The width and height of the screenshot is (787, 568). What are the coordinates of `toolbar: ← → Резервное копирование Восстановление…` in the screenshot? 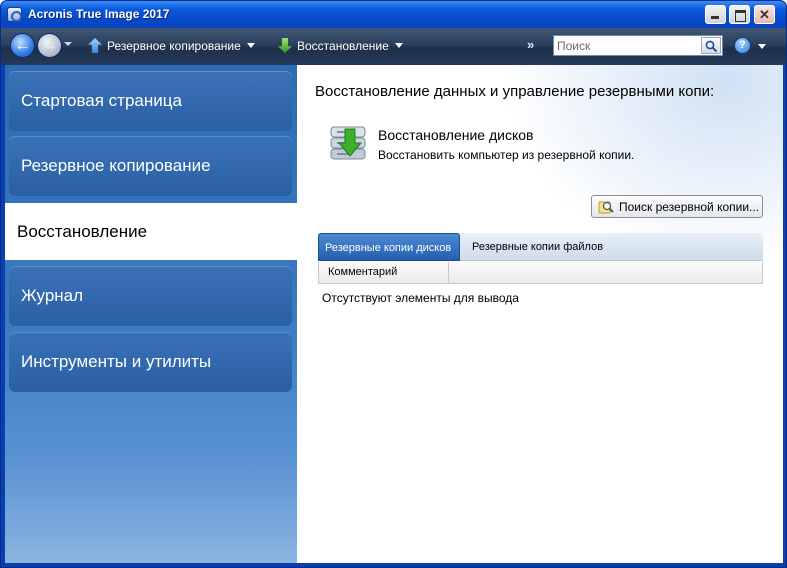 It's located at (393, 46).